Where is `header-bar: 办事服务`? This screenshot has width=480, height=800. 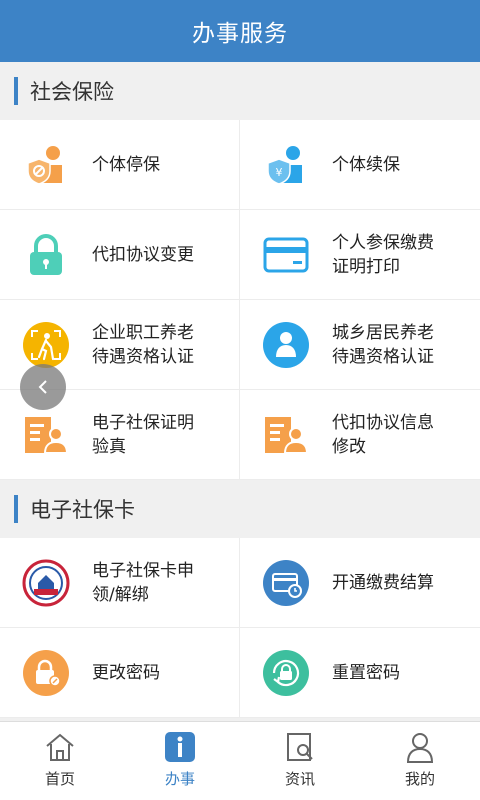
header-bar: 办事服务 is located at coordinates (240, 31).